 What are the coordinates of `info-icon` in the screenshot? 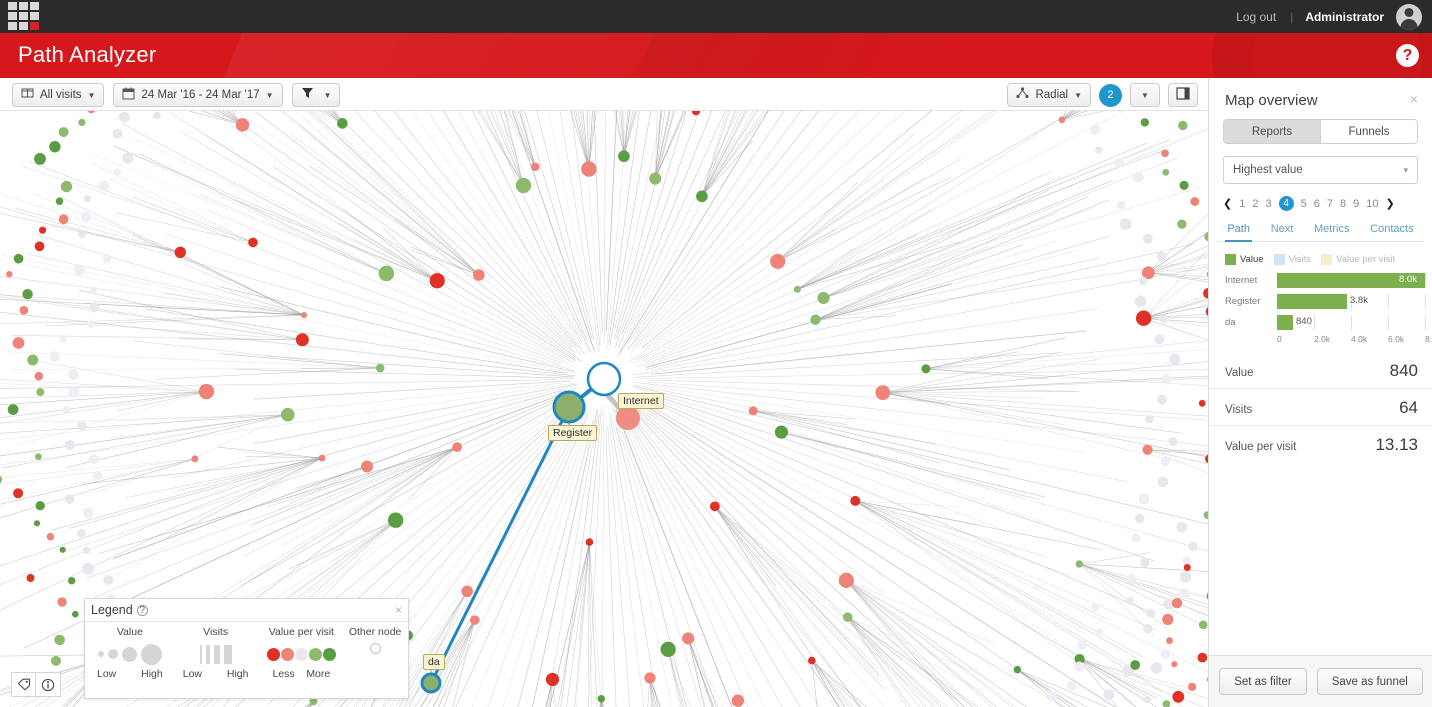 It's located at (48, 684).